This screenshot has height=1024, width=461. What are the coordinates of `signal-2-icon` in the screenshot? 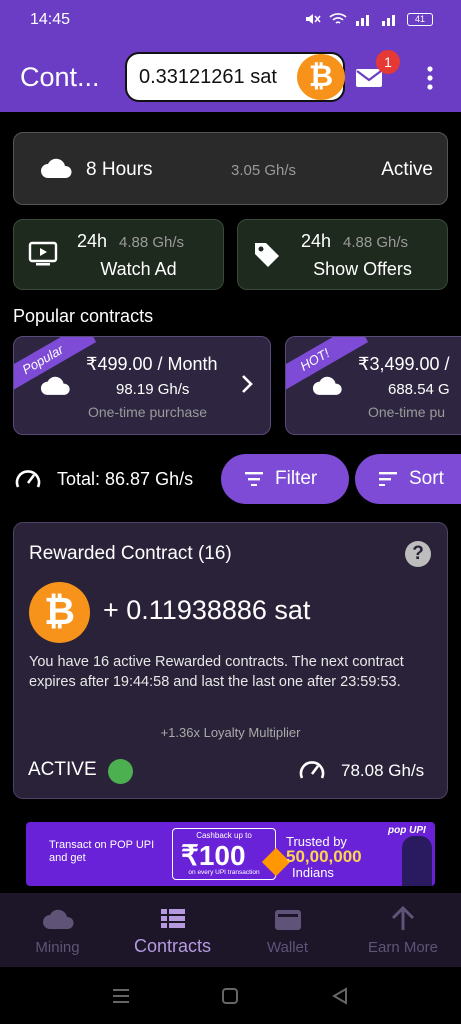 It's located at (388, 20).